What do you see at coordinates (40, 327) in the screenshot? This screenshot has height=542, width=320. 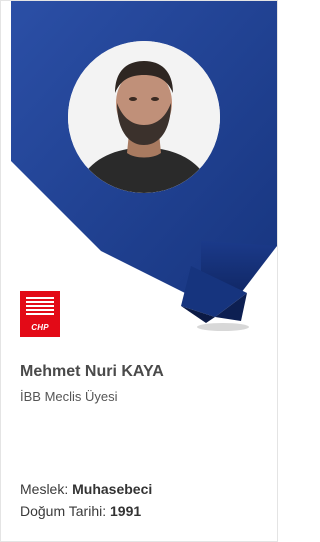 I see `party-logo-text: CHP` at bounding box center [40, 327].